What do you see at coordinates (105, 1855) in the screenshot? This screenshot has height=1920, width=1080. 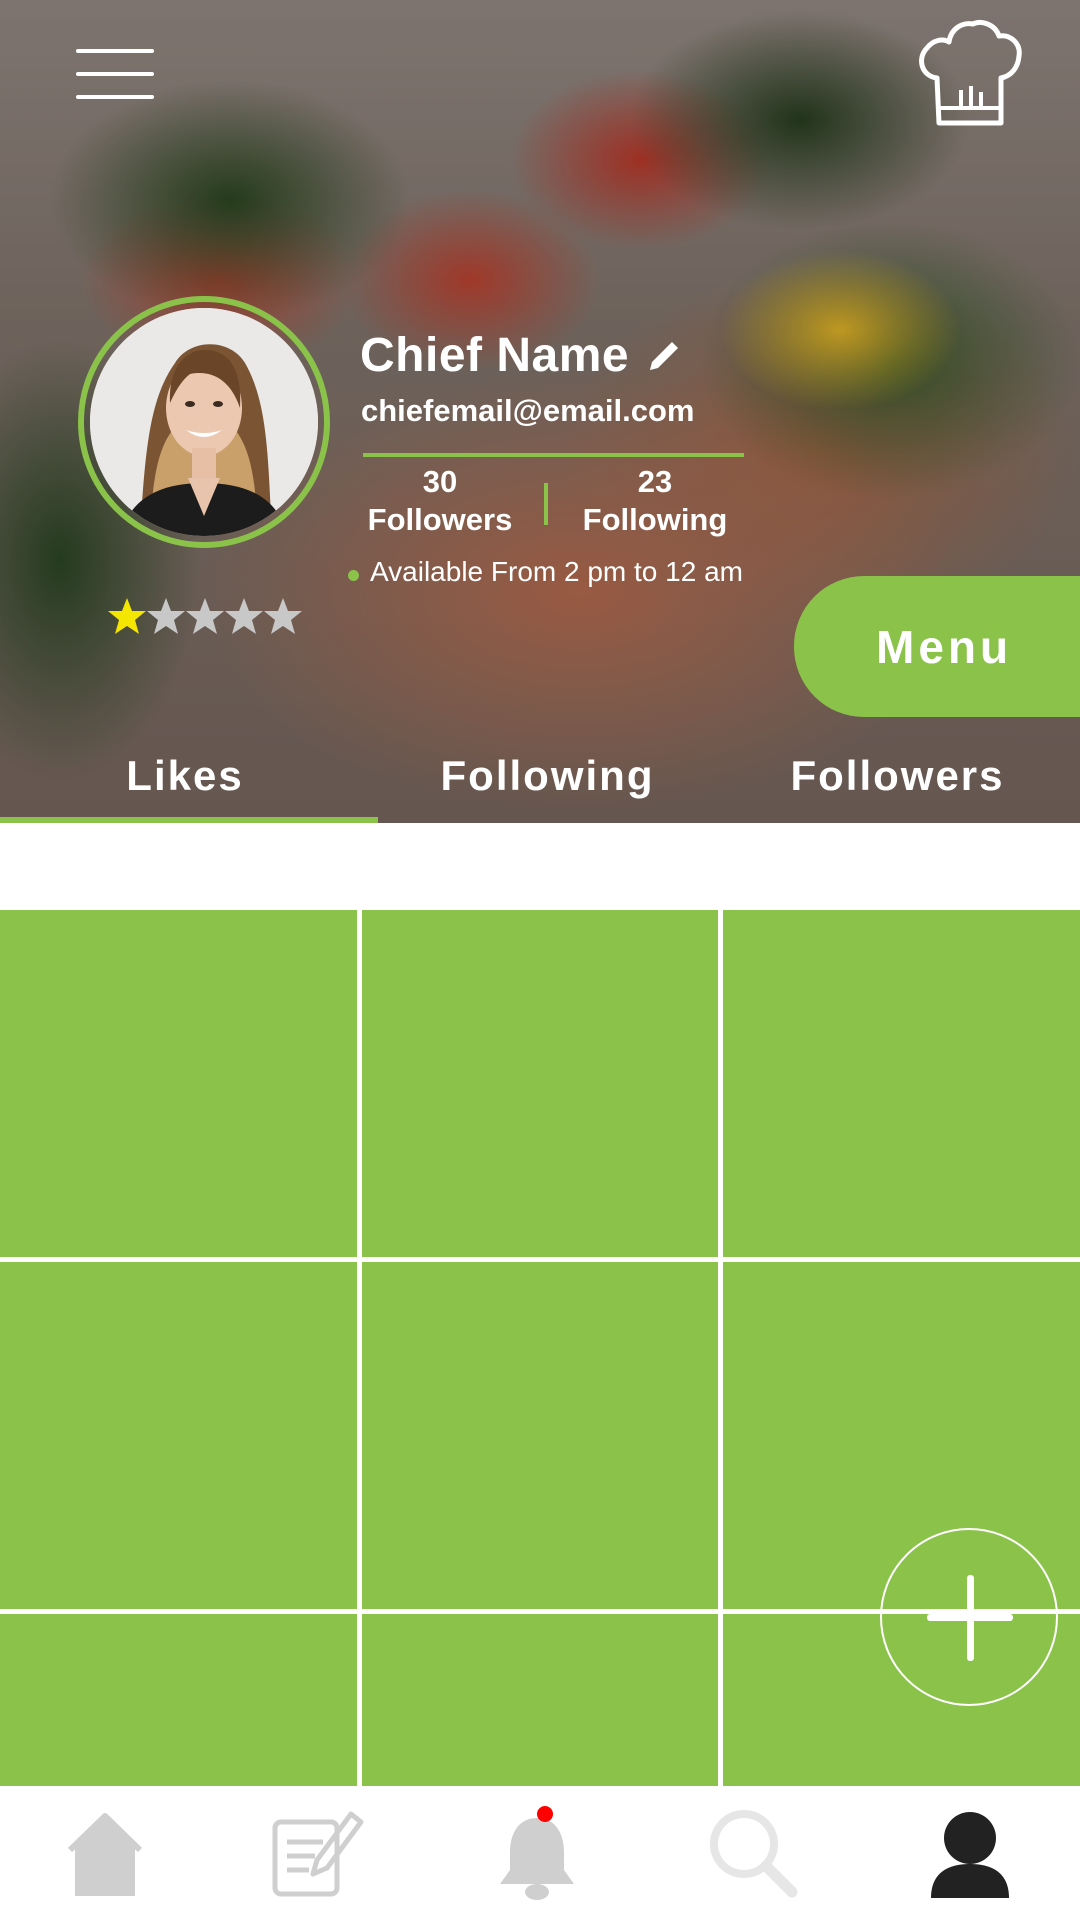 I see `home-icon` at bounding box center [105, 1855].